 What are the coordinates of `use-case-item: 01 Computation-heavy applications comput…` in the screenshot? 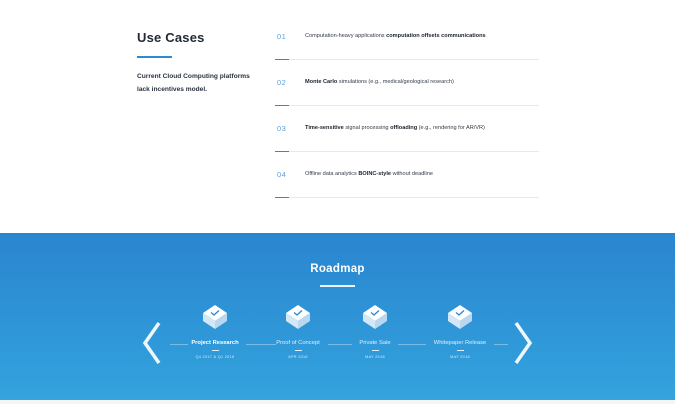 It's located at (407, 37).